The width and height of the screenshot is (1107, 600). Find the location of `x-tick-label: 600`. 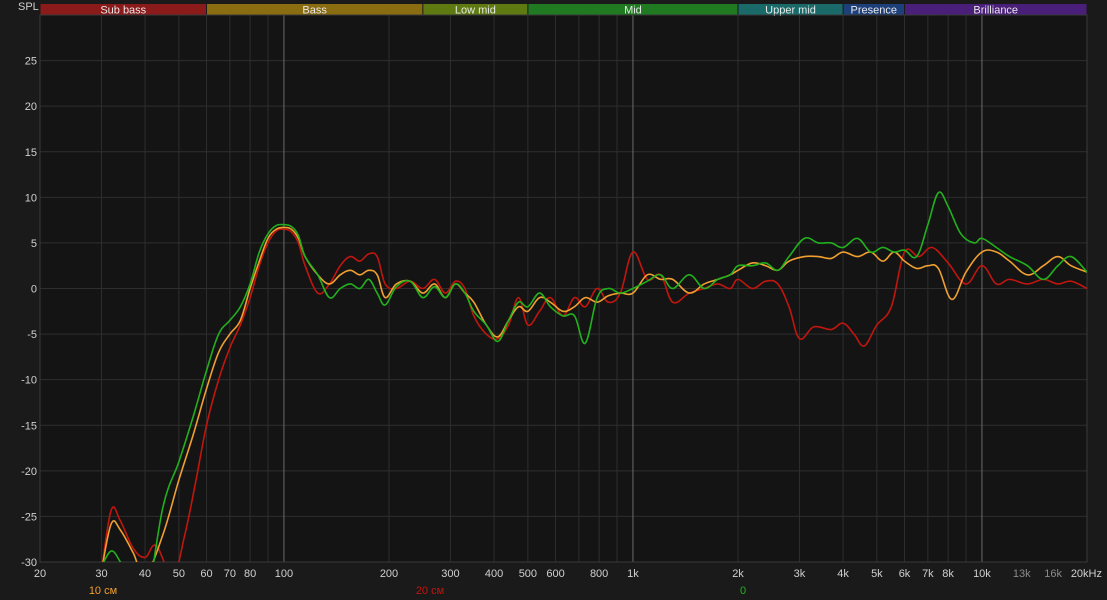

x-tick-label: 600 is located at coordinates (555, 574).